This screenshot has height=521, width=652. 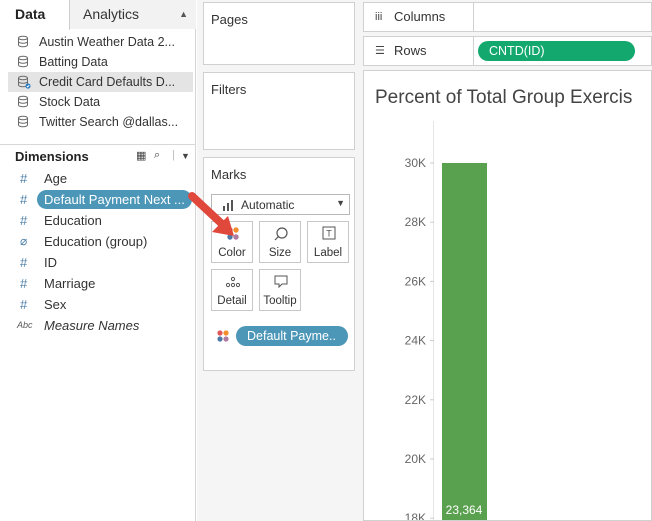 What do you see at coordinates (268, 205) in the screenshot?
I see `mark-type-value: Automatic` at bounding box center [268, 205].